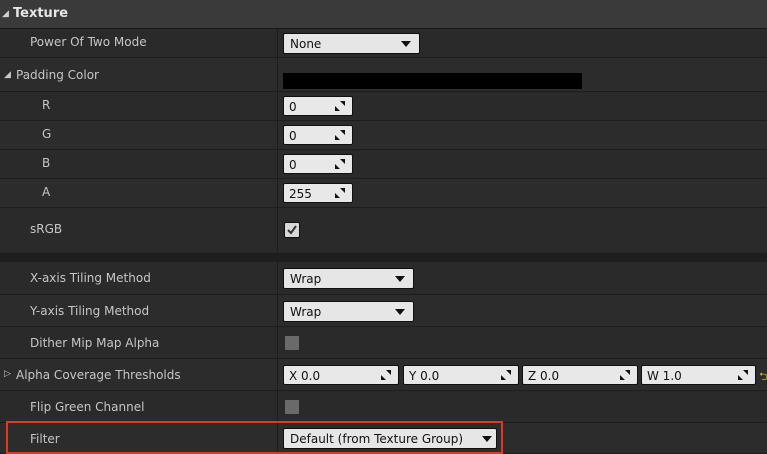 The image size is (767, 454). What do you see at coordinates (300, 194) in the screenshot?
I see `a-value: 255` at bounding box center [300, 194].